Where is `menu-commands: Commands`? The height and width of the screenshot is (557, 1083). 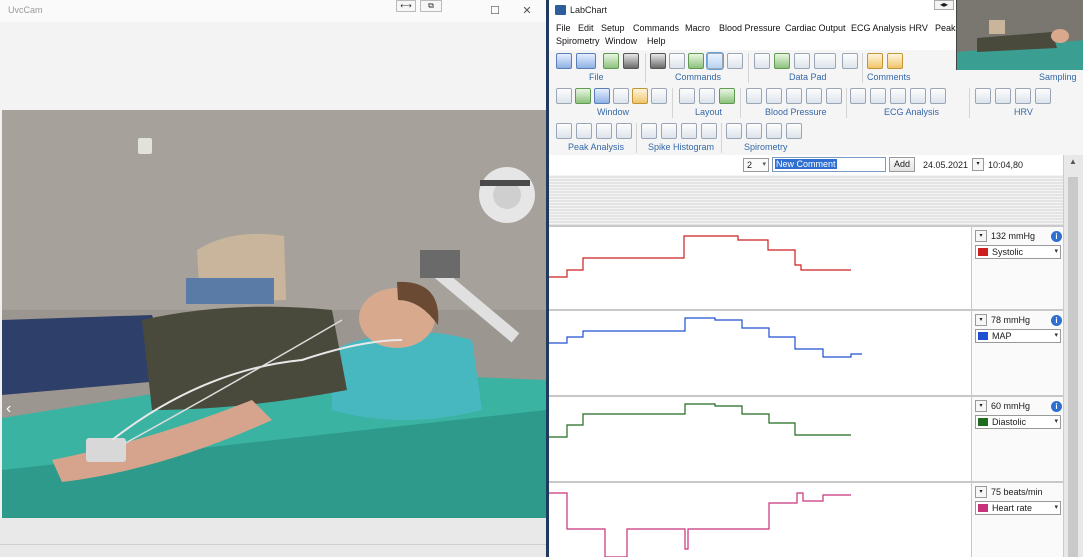 menu-commands: Commands is located at coordinates (656, 28).